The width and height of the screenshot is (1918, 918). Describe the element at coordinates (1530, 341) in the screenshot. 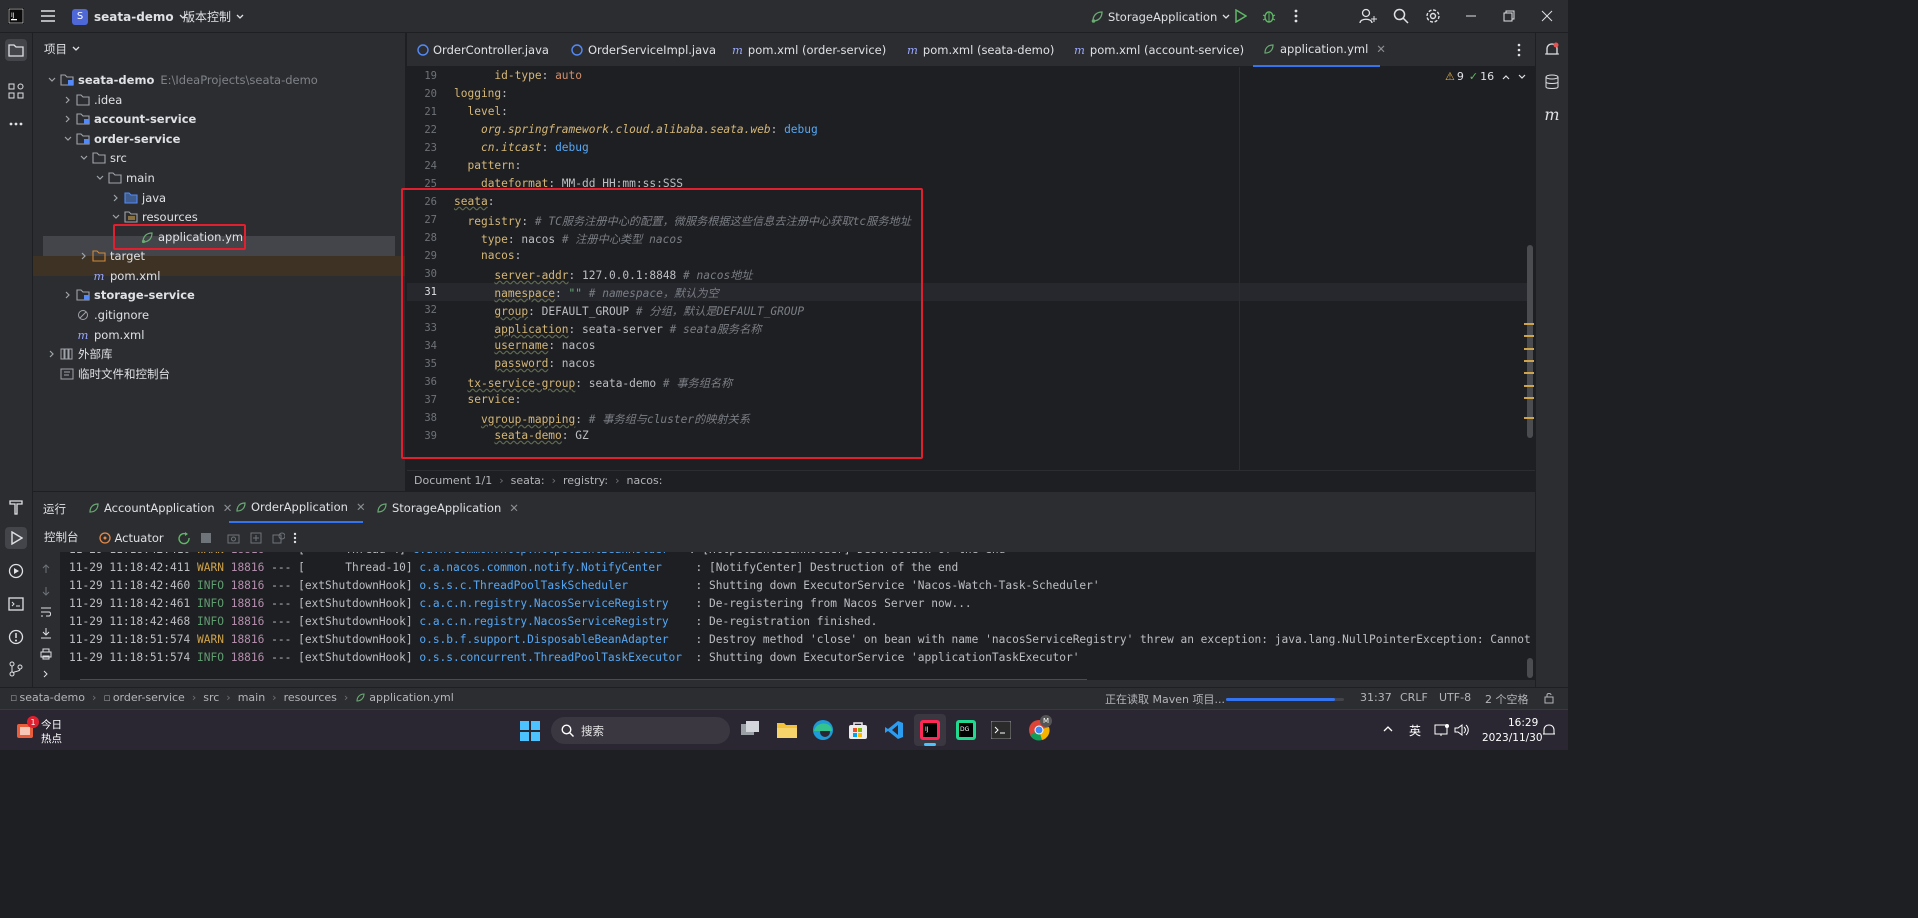

I see `editor-scrollbar` at that location.